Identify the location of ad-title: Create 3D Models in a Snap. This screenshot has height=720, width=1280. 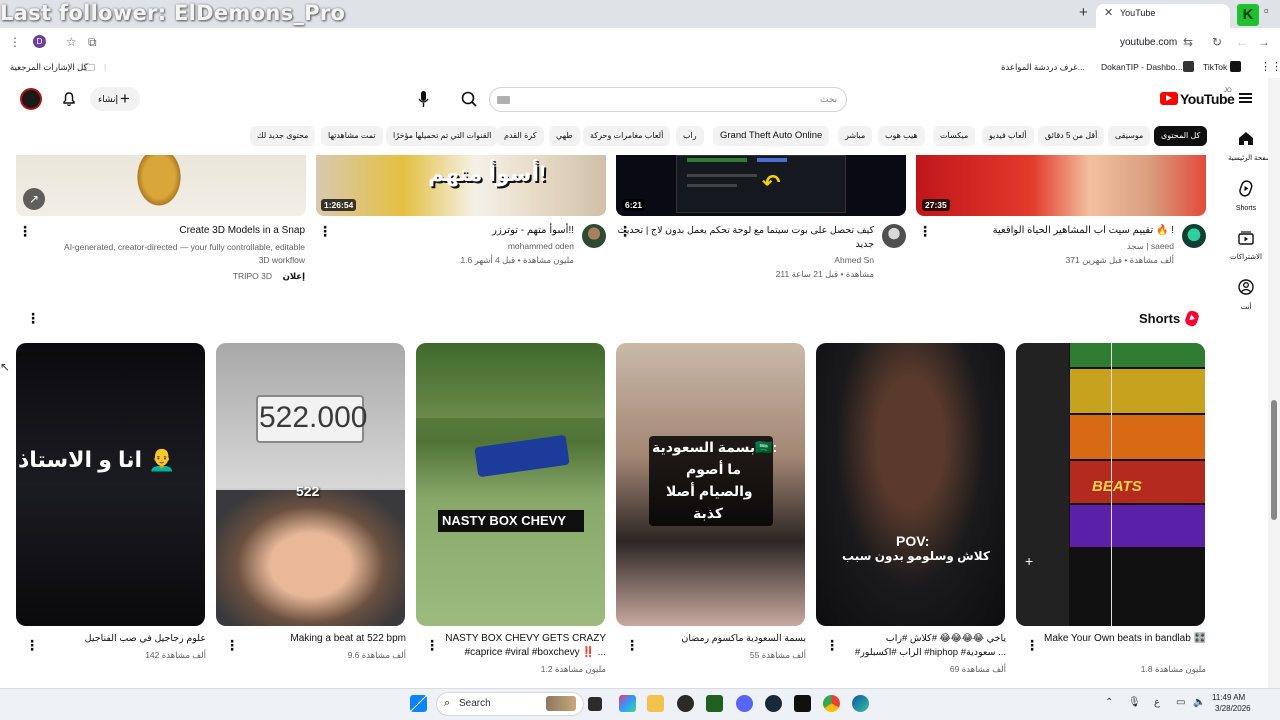
(242, 230).